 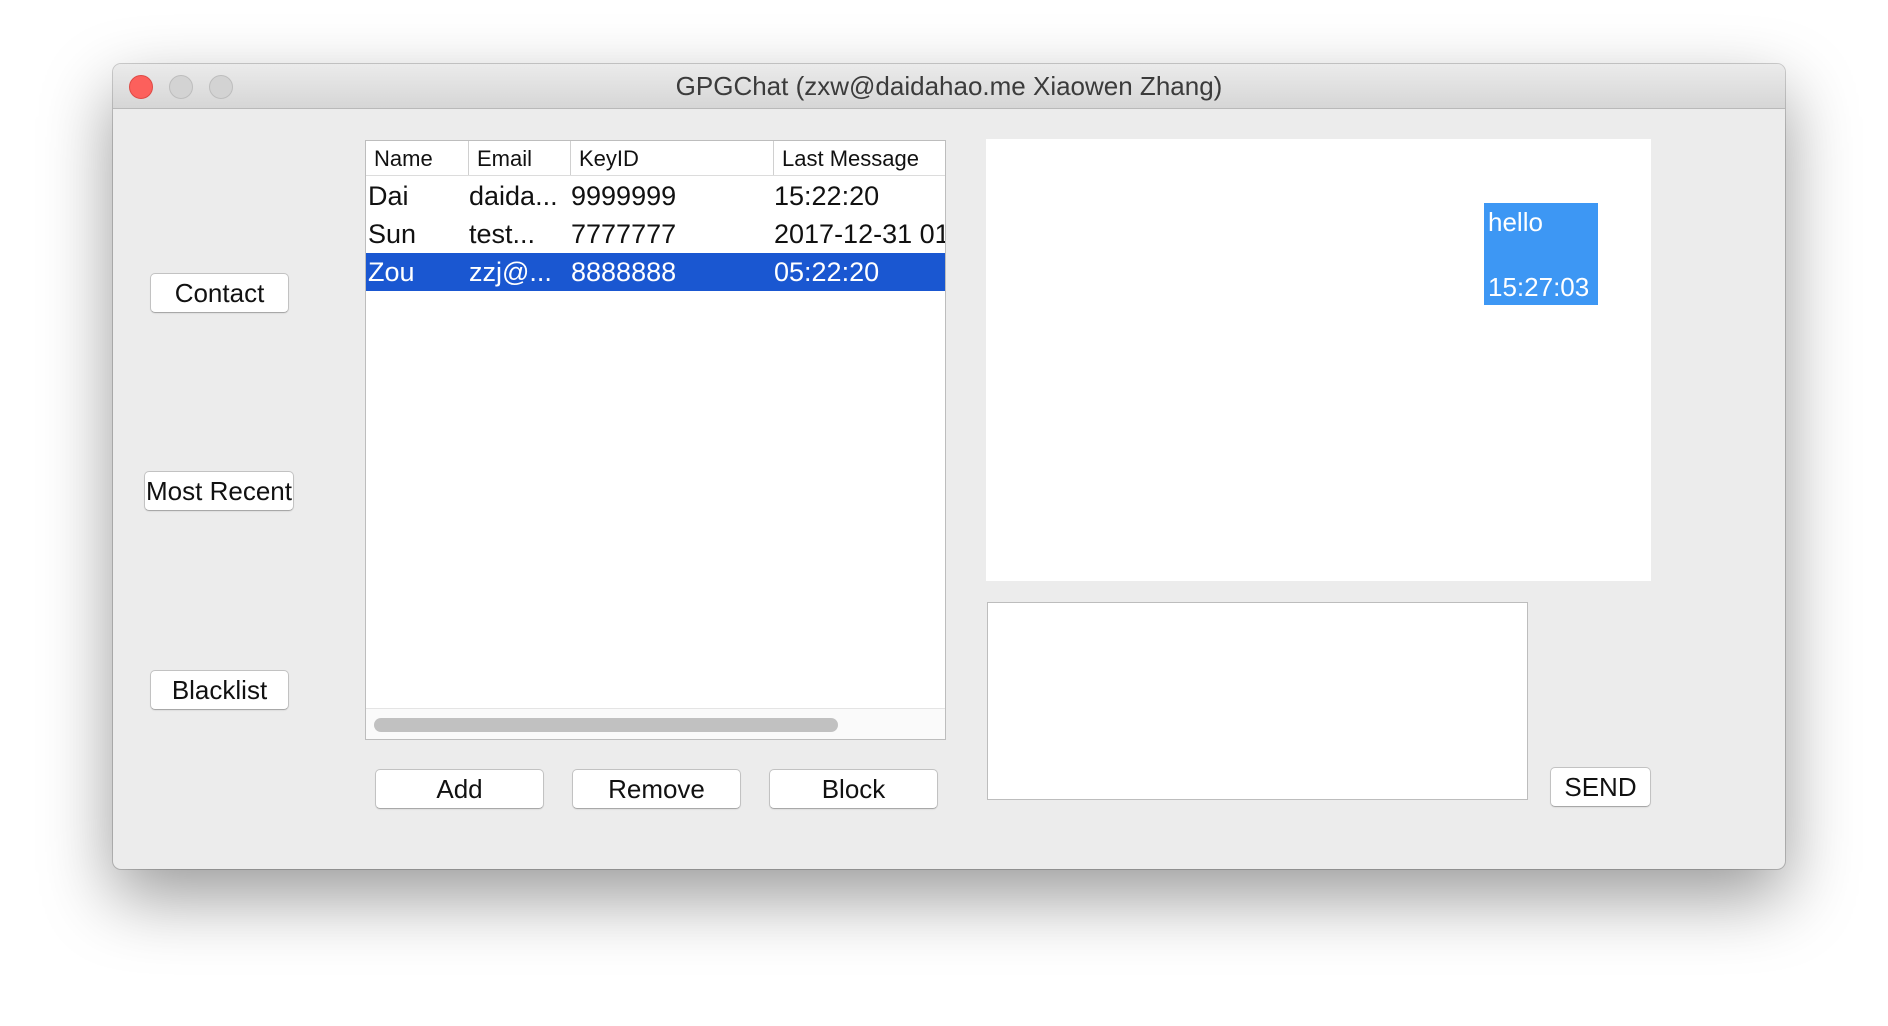 I want to click on table-header: Name Email KeyID Last Message, so click(x=655, y=158).